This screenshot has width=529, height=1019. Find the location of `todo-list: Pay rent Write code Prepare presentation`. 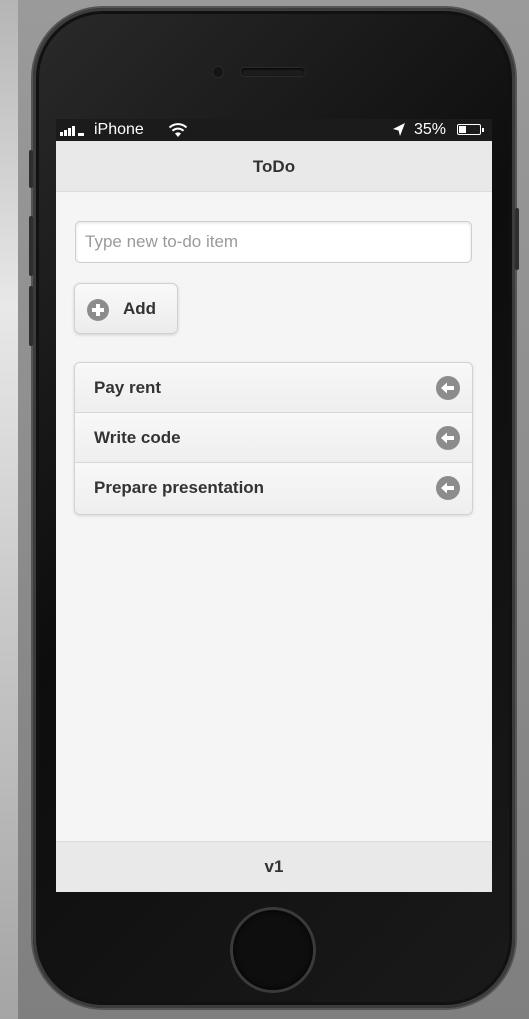

todo-list: Pay rent Write code Prepare presentation is located at coordinates (273, 438).